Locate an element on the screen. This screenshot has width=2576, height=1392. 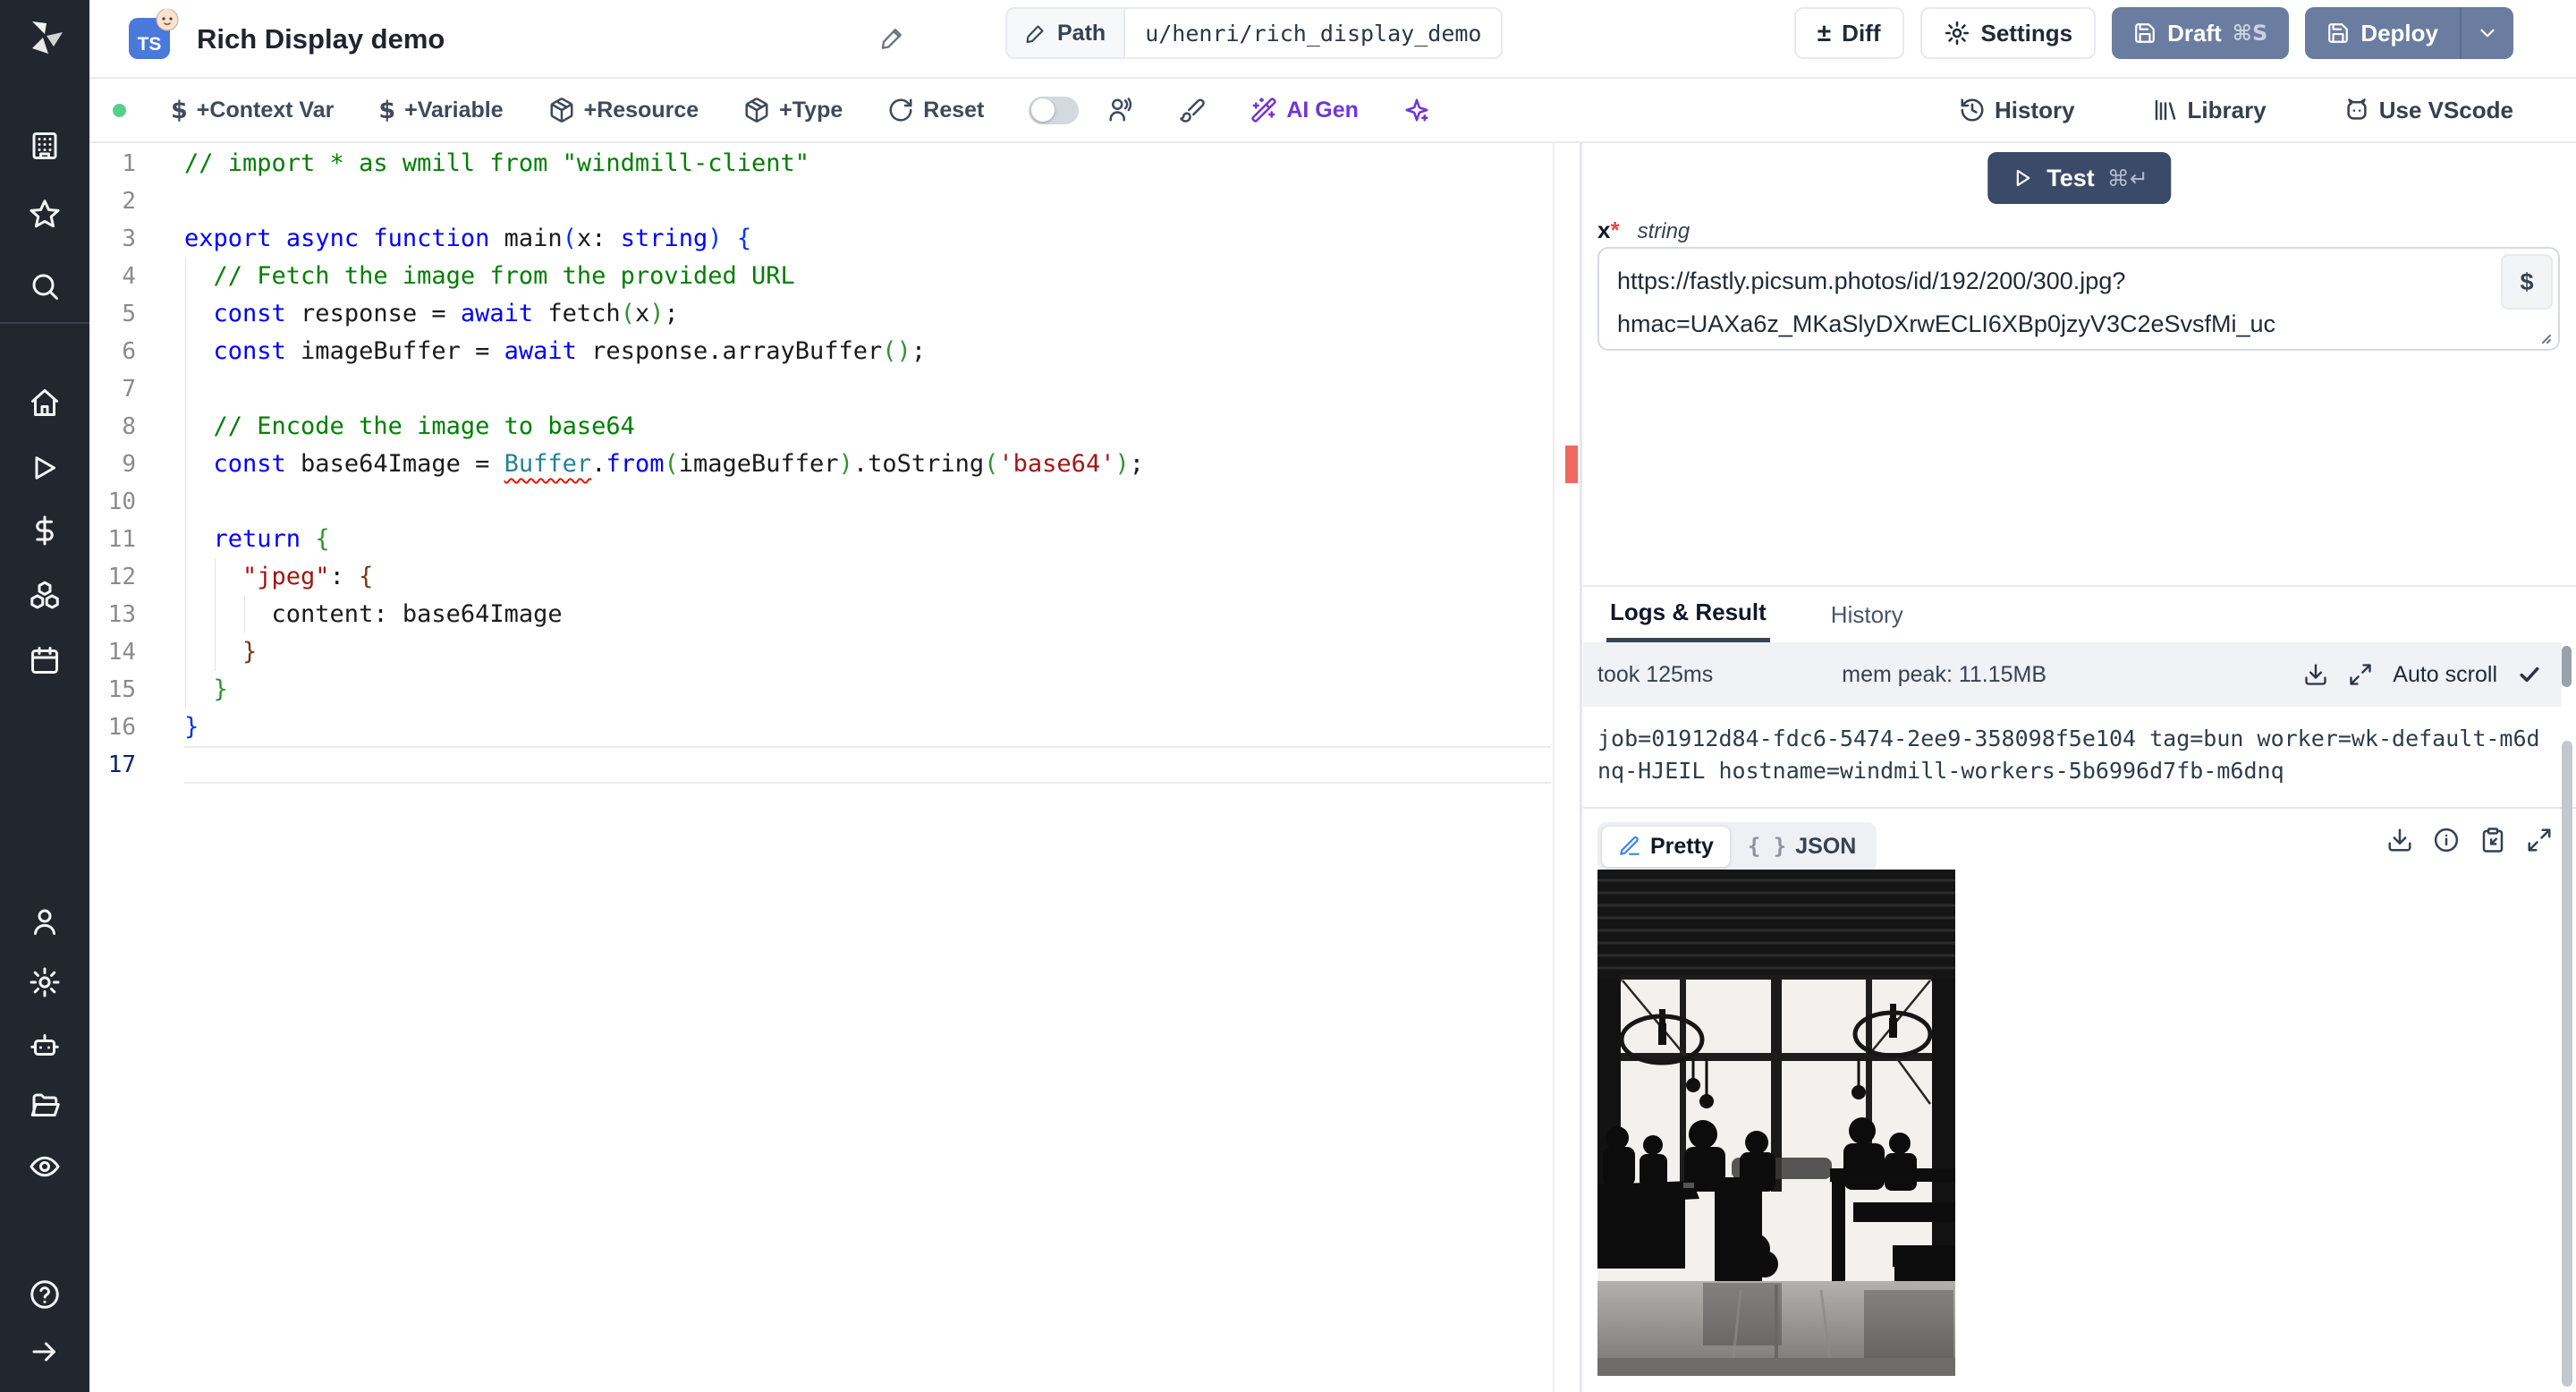
line-number: 4 is located at coordinates (129, 276).